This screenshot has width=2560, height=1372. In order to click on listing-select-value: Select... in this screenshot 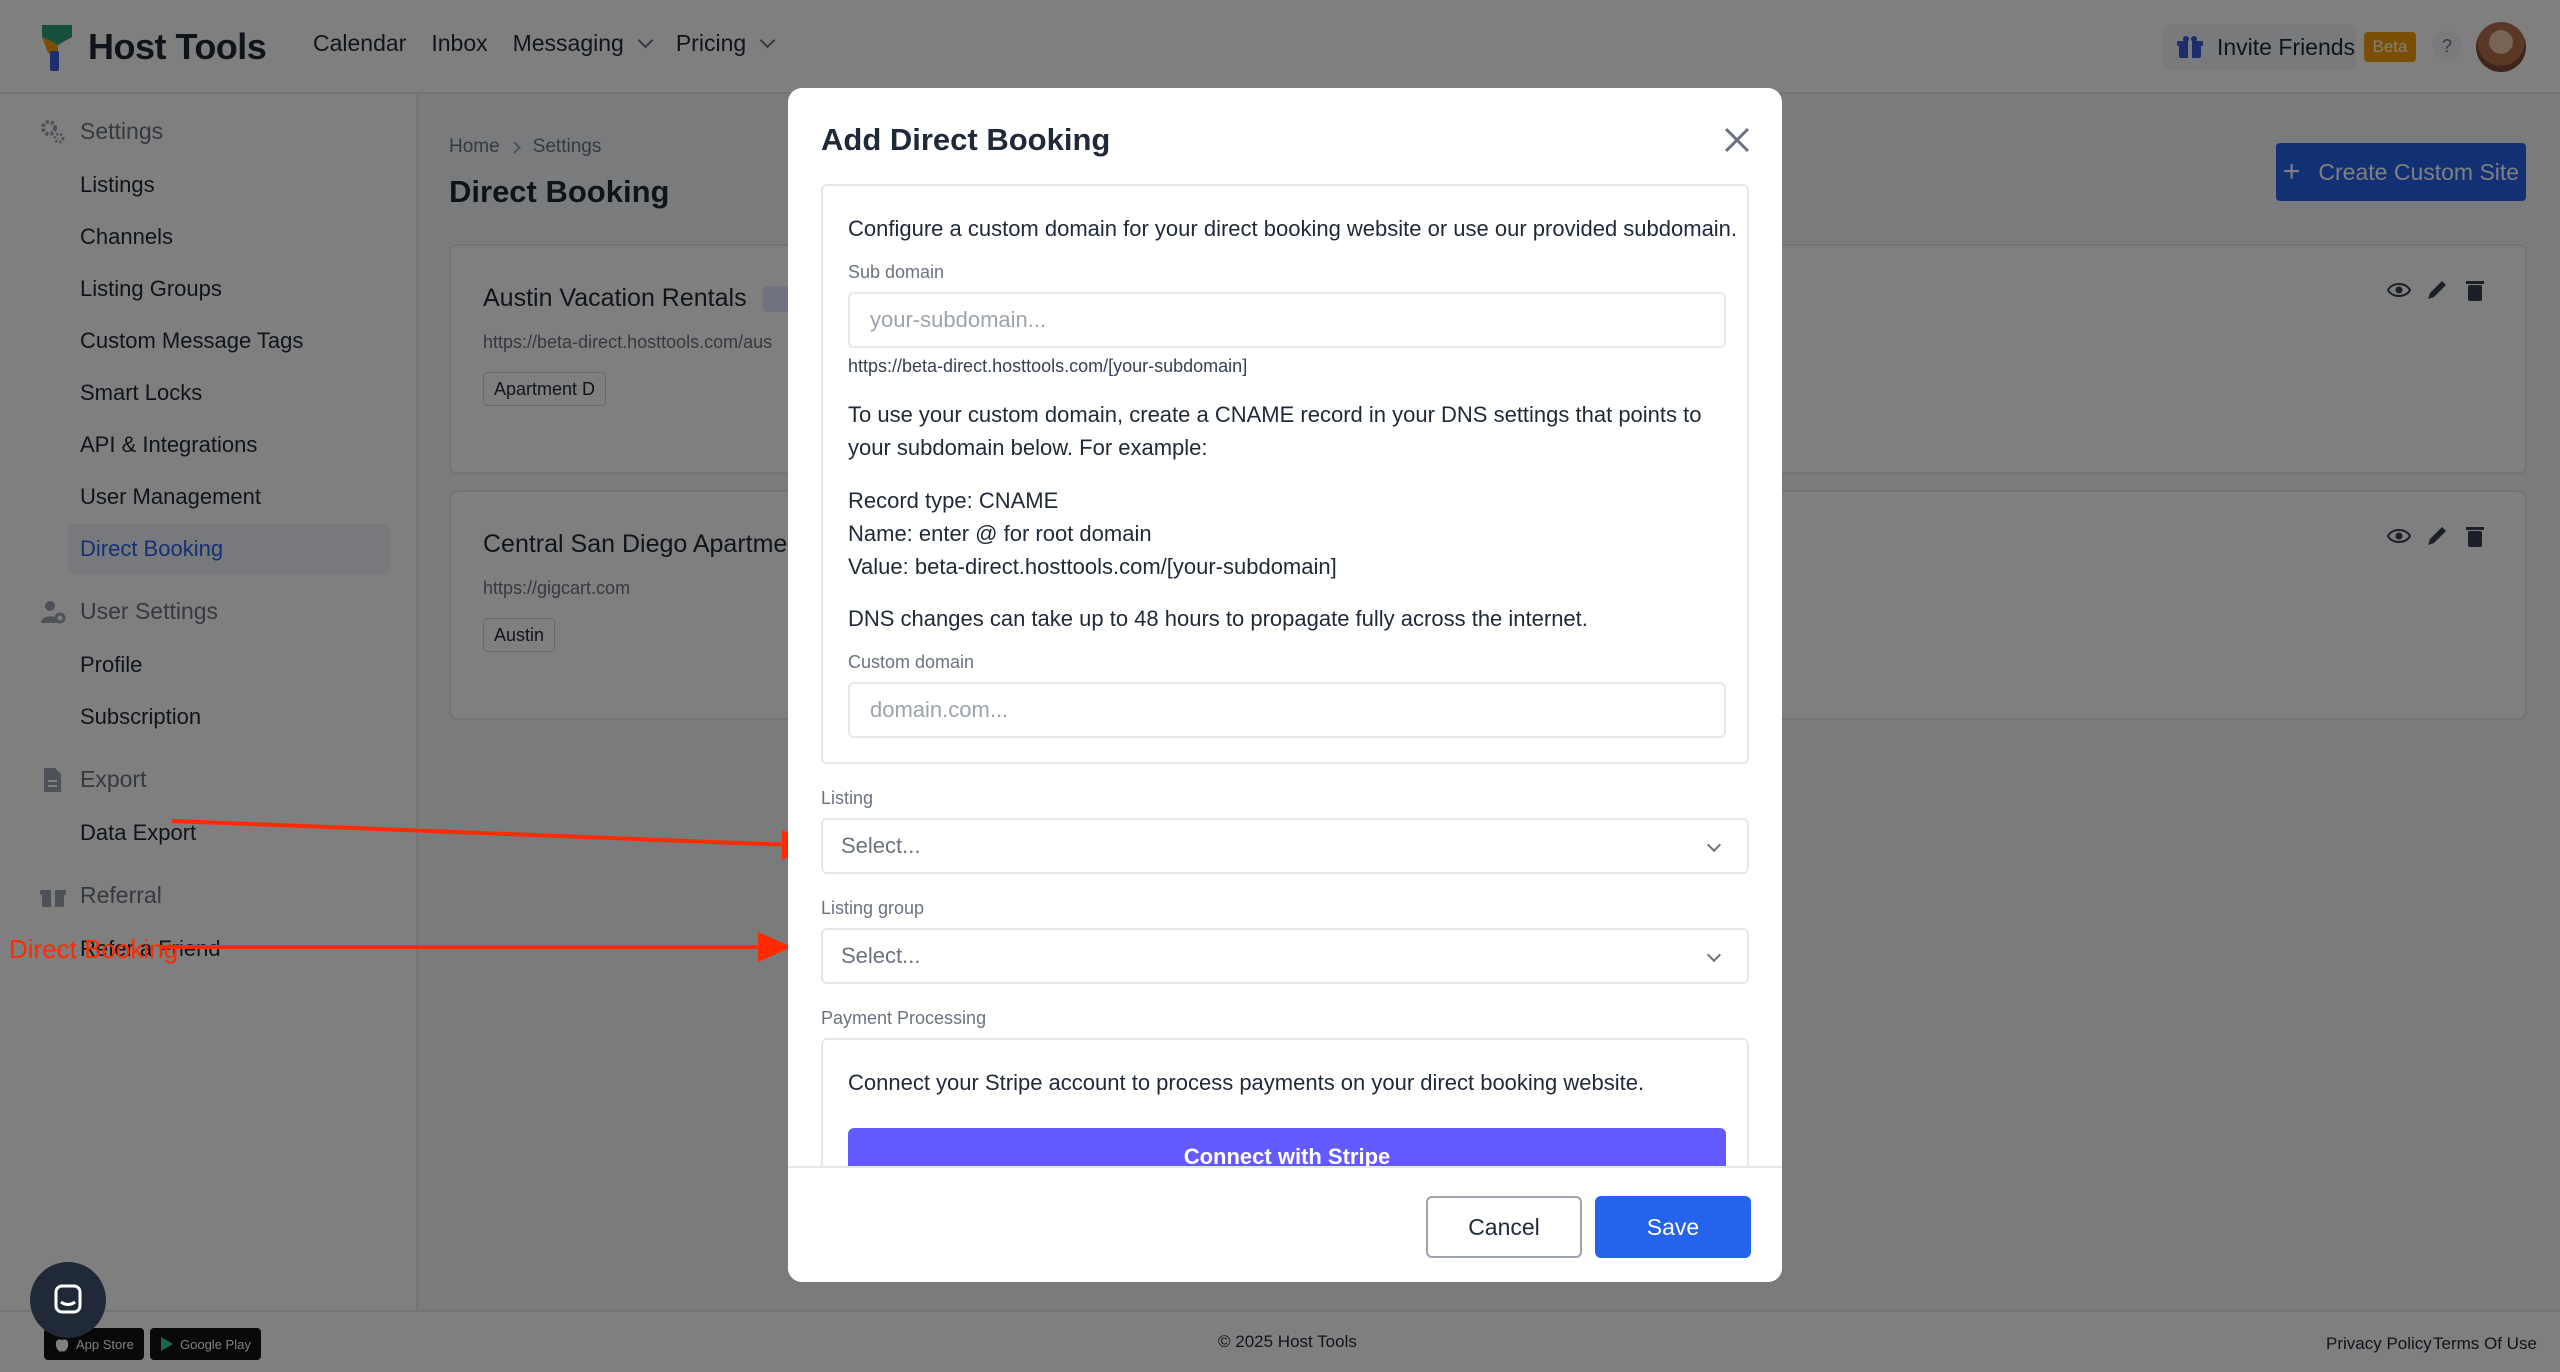, I will do `click(881, 845)`.